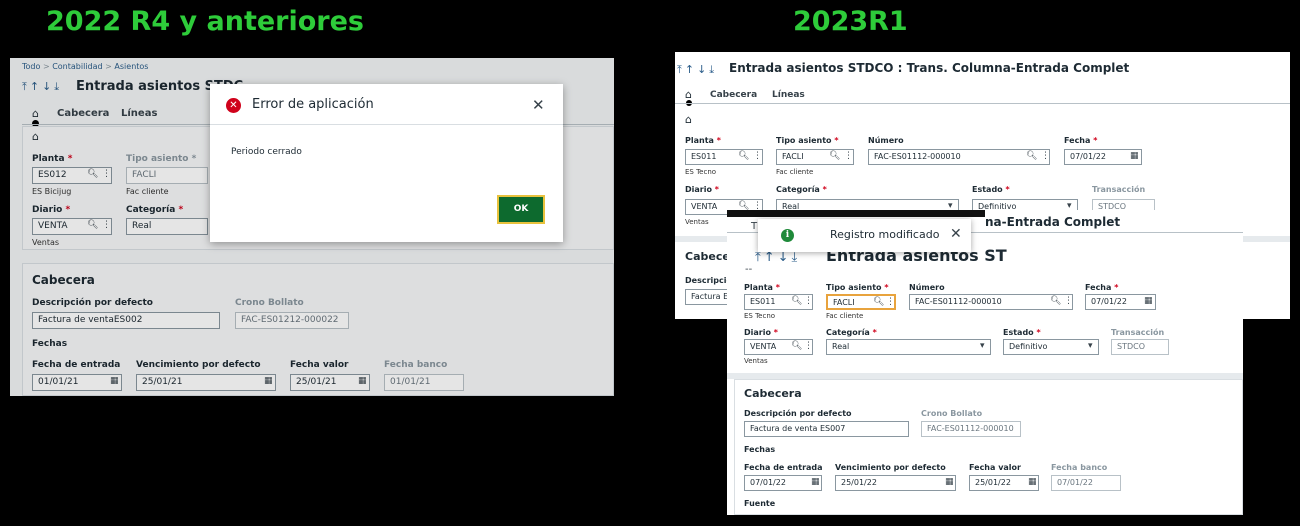 The width and height of the screenshot is (1300, 526). I want to click on breadcrumb-item-todo: Todo, so click(31, 66).